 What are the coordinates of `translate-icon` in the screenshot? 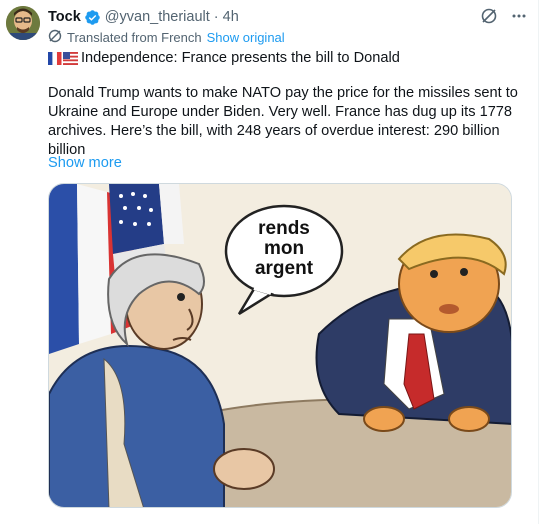 It's located at (55, 37).